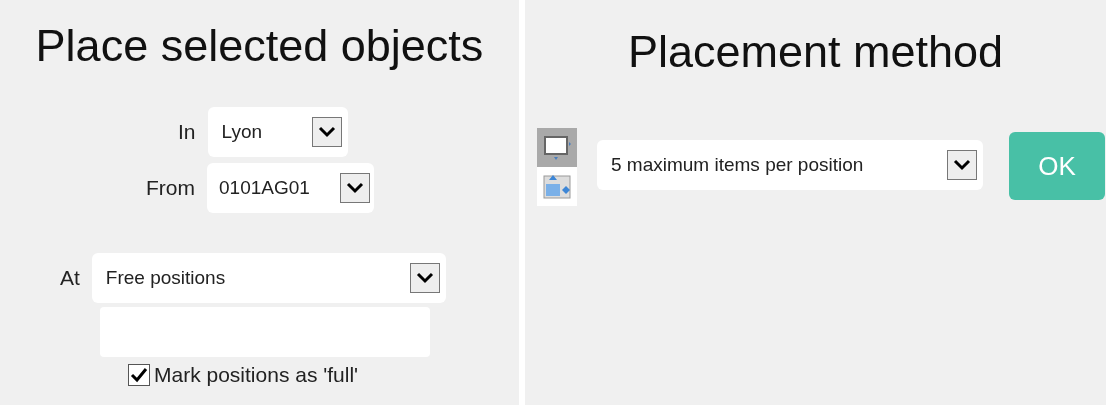  I want to click on field-label: From, so click(170, 188).